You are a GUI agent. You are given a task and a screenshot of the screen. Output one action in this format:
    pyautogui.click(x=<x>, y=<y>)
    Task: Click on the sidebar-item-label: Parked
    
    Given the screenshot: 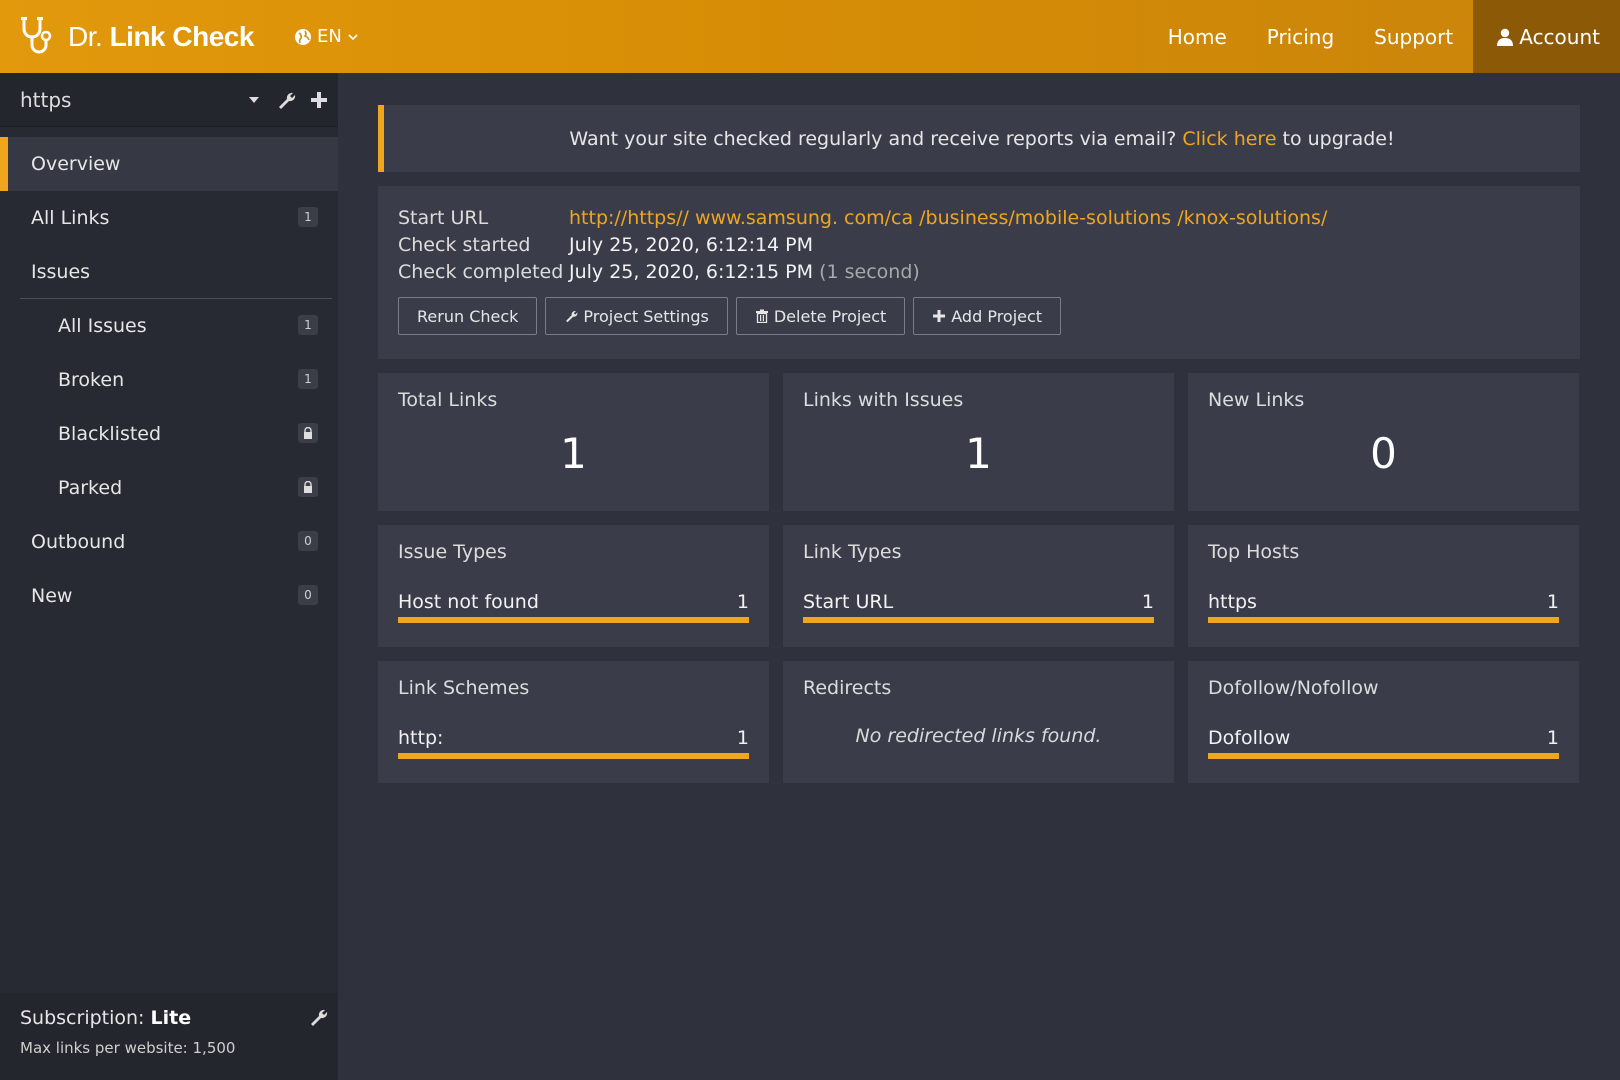 What is the action you would take?
    pyautogui.click(x=90, y=488)
    